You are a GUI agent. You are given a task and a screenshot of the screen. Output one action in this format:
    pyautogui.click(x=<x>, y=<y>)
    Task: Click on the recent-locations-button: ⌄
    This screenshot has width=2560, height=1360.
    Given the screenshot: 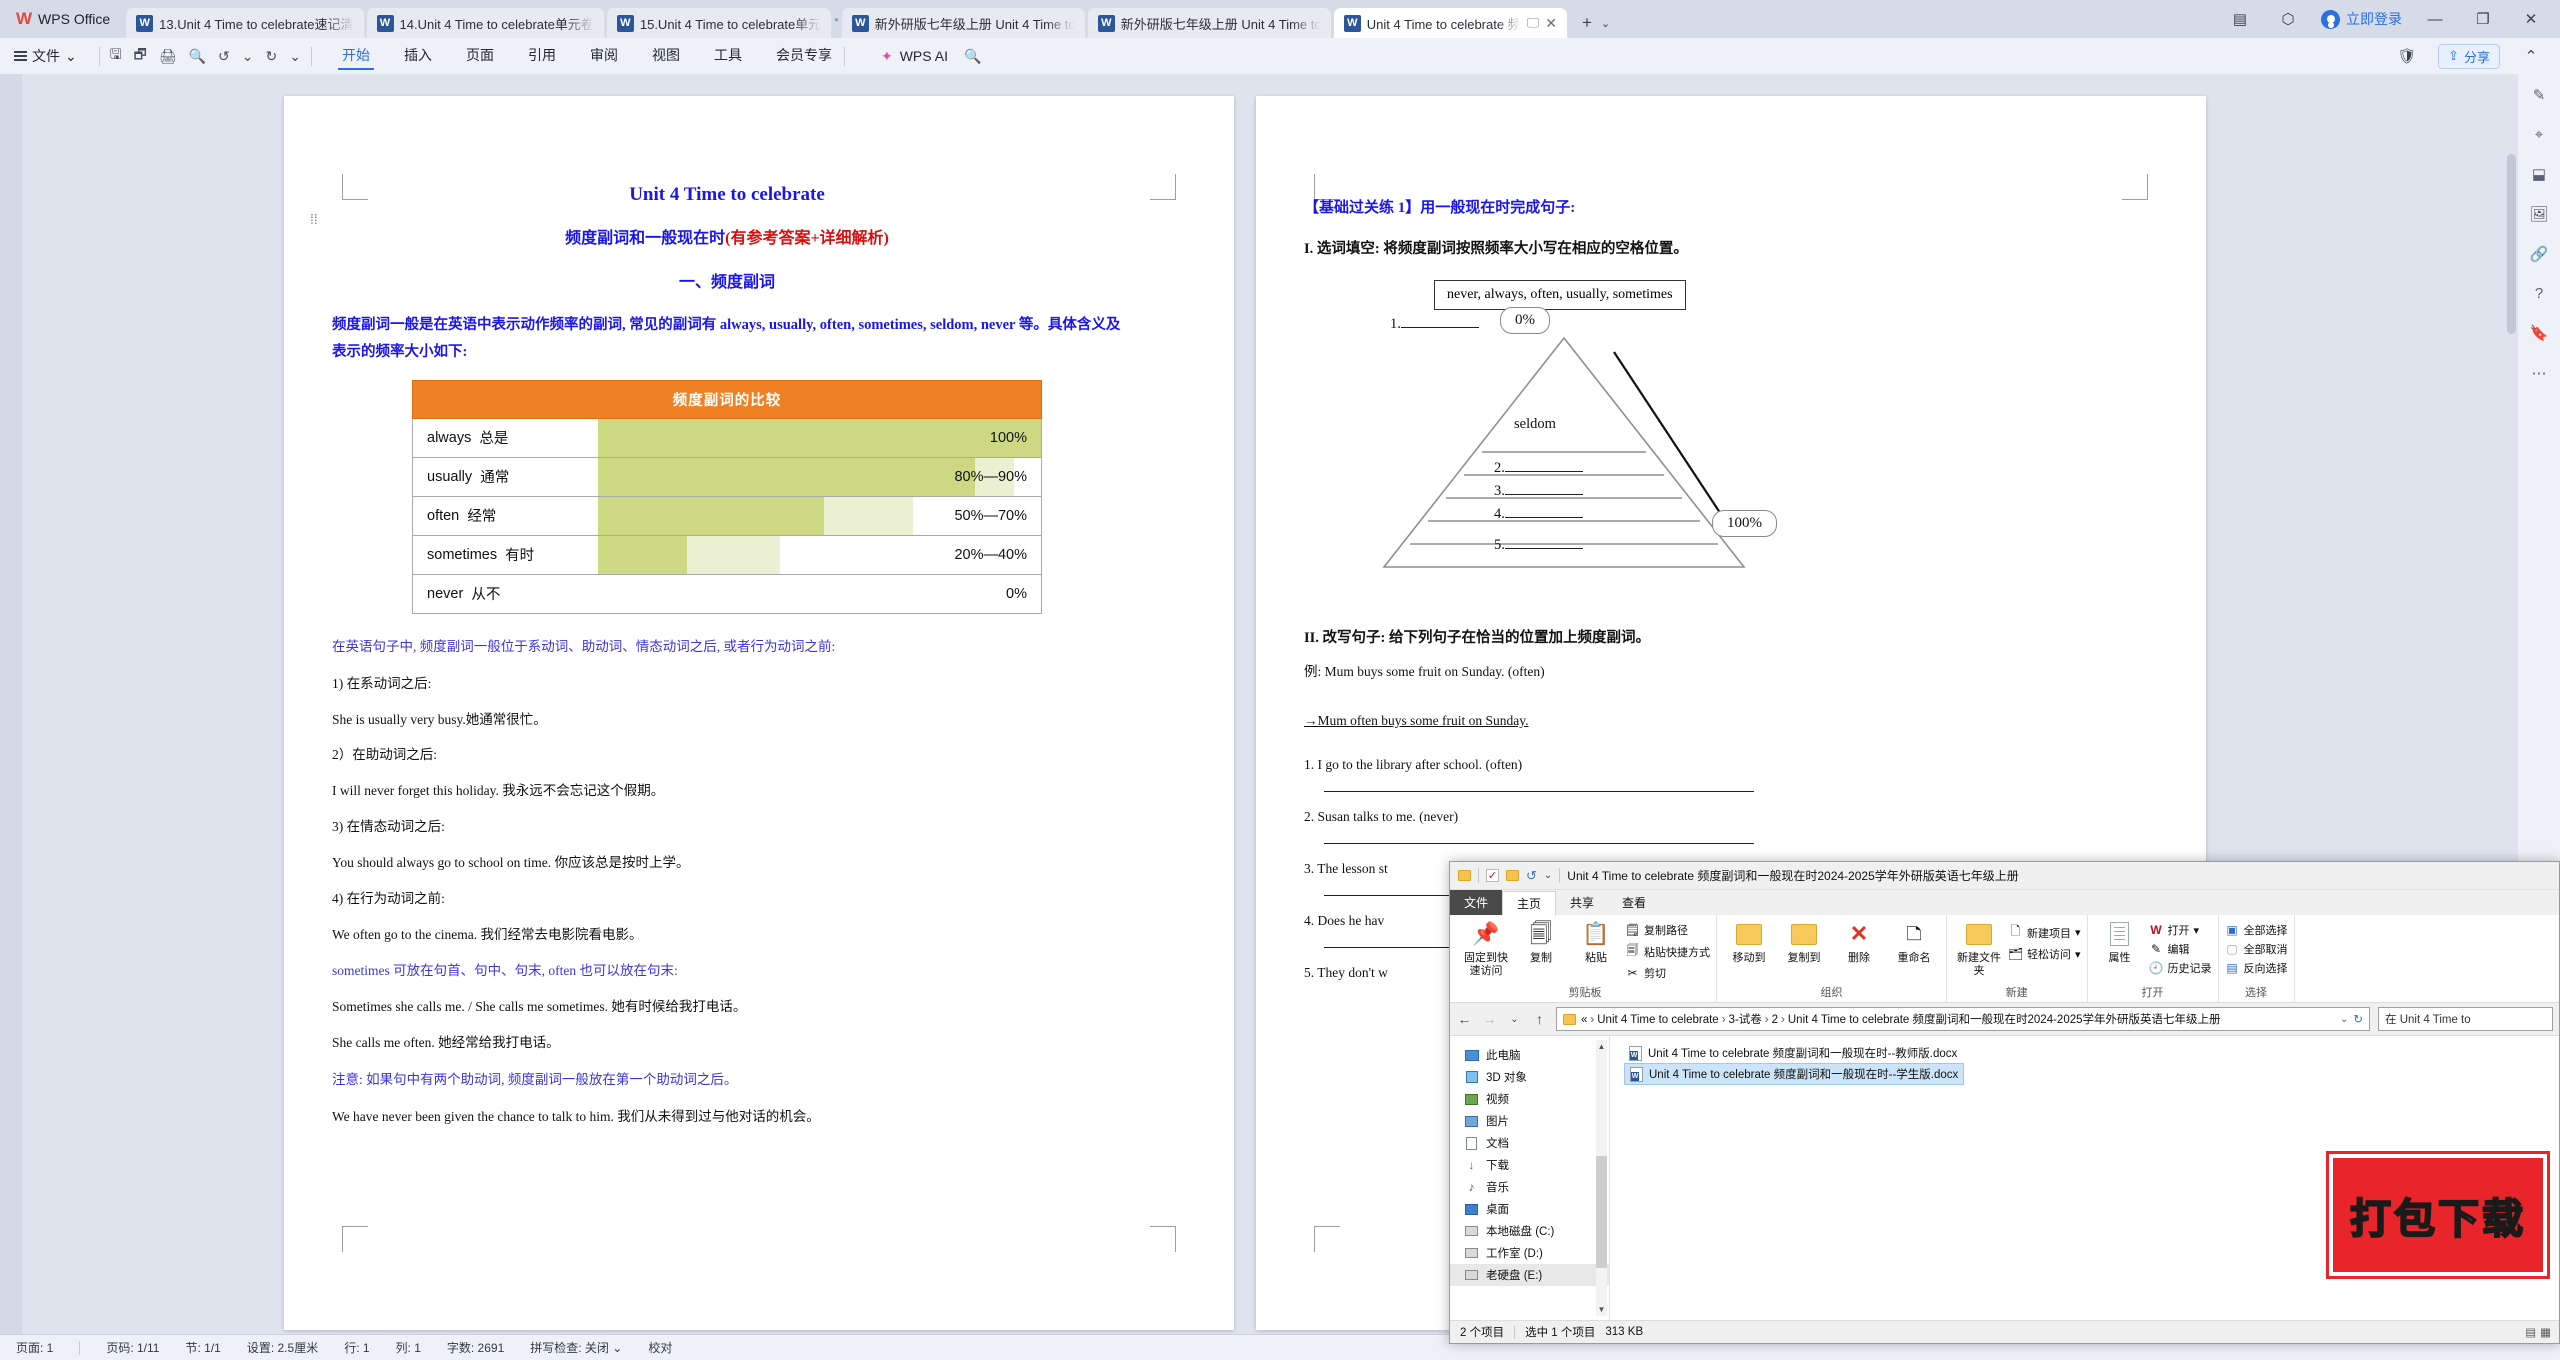 What is the action you would take?
    pyautogui.click(x=1514, y=1019)
    